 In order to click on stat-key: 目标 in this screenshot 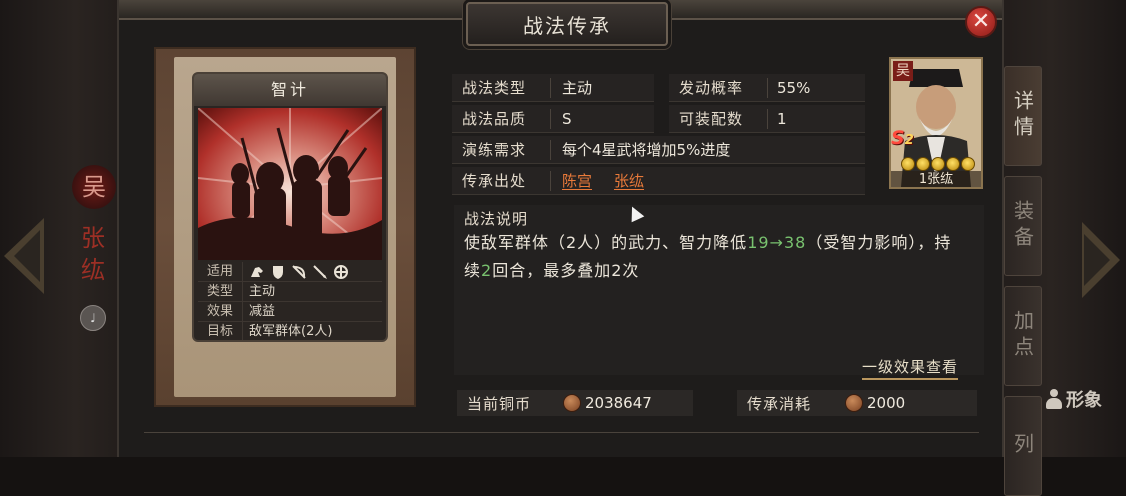, I will do `click(220, 331)`.